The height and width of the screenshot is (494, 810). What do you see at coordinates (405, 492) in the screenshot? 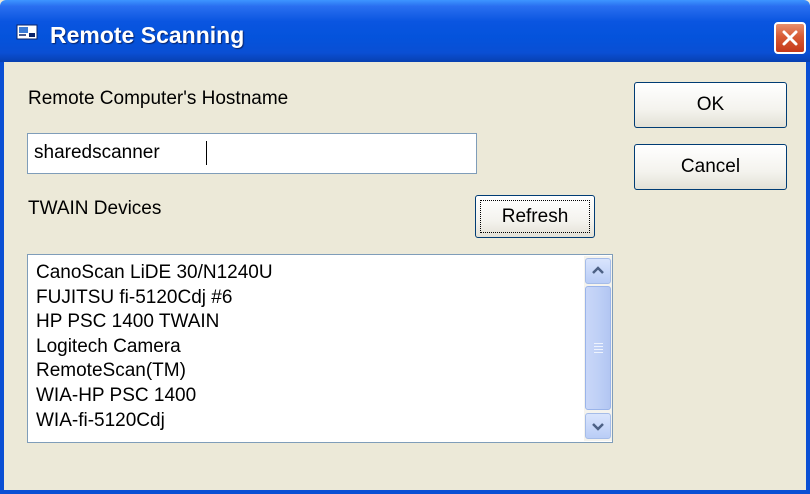
I see `window-frame-bottom` at bounding box center [405, 492].